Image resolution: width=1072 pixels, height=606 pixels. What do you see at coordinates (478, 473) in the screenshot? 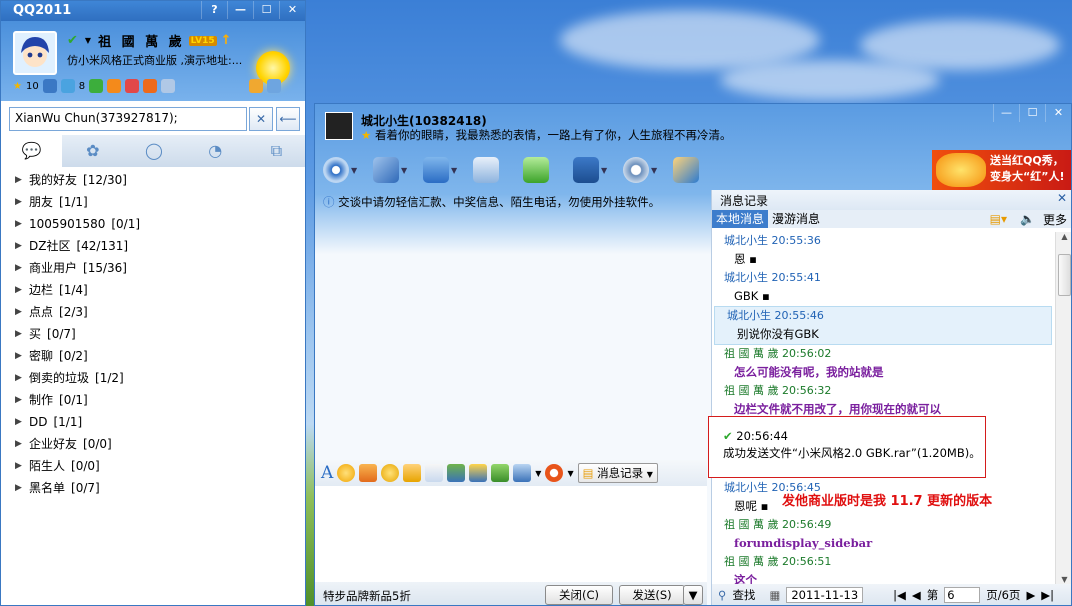
I see `music-icon` at bounding box center [478, 473].